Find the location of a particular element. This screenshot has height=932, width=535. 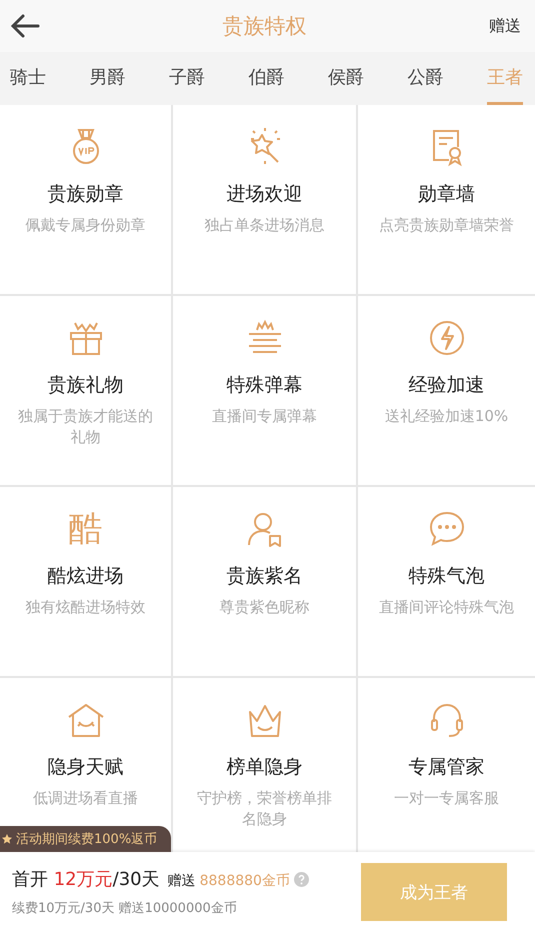

back-arrow-icon is located at coordinates (25, 26).